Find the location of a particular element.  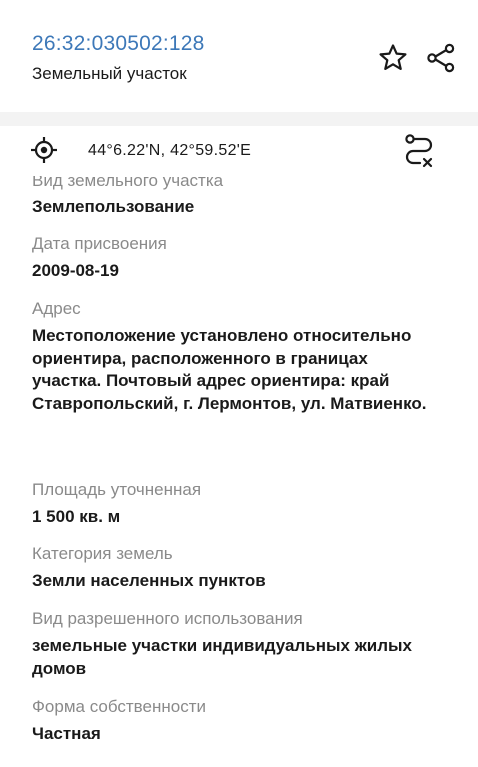

star-icon is located at coordinates (393, 57).